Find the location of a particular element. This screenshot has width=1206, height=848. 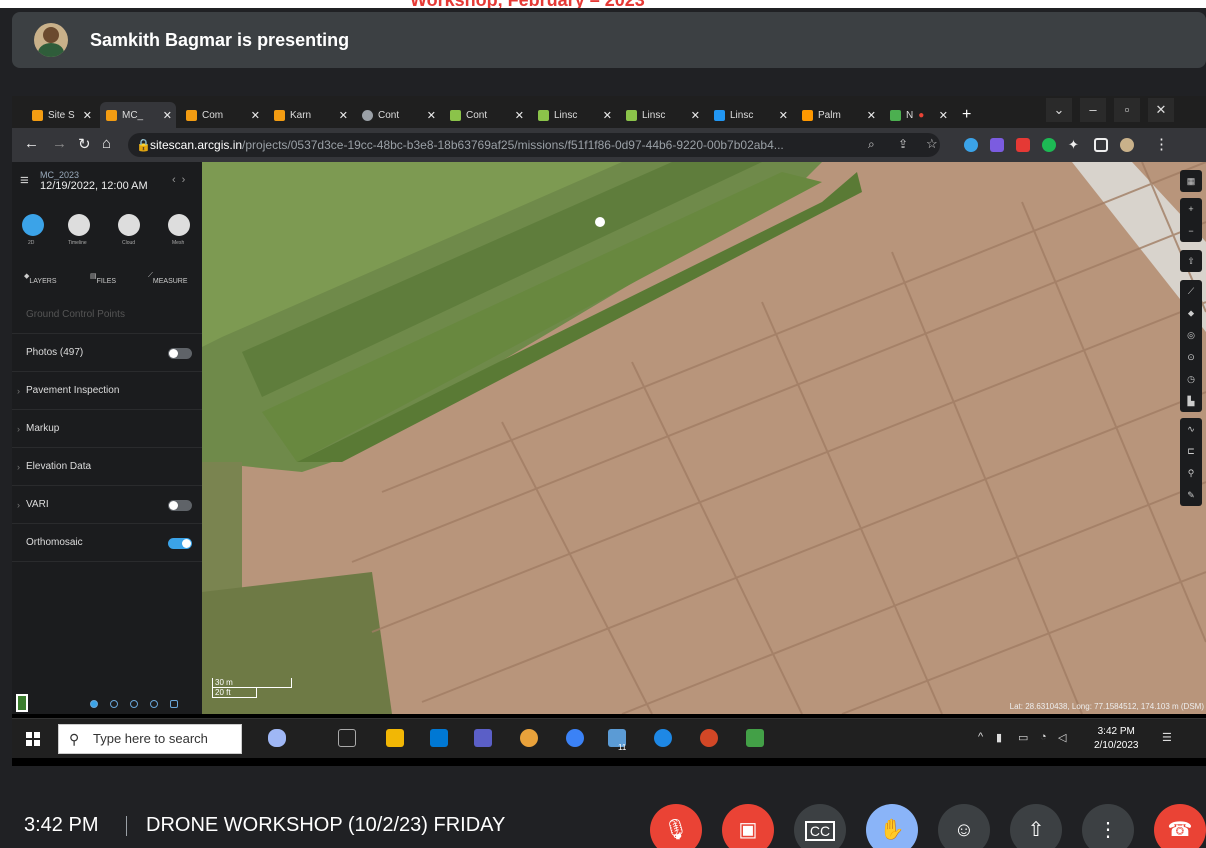

outlook-icon is located at coordinates (439, 738).